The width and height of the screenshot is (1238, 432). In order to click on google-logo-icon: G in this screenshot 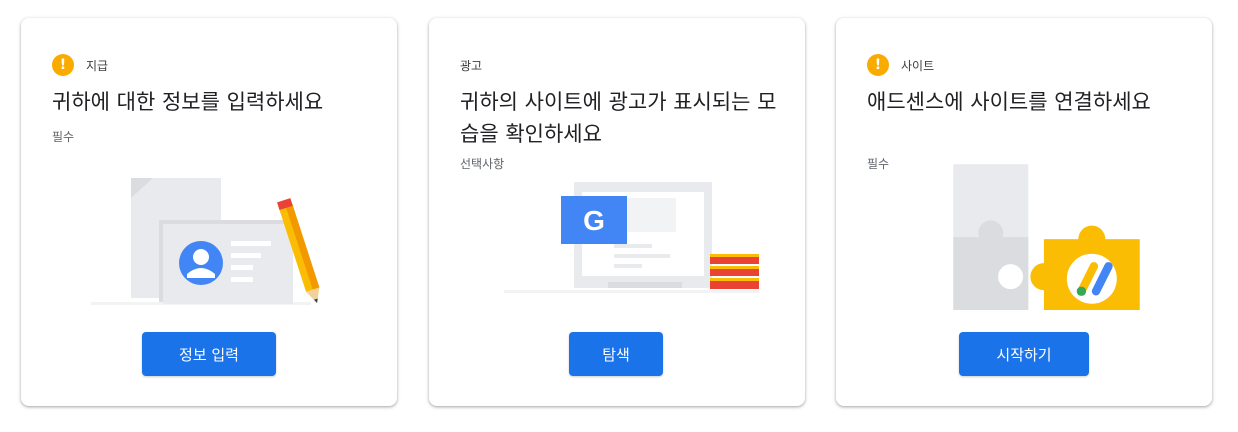, I will do `click(594, 220)`.